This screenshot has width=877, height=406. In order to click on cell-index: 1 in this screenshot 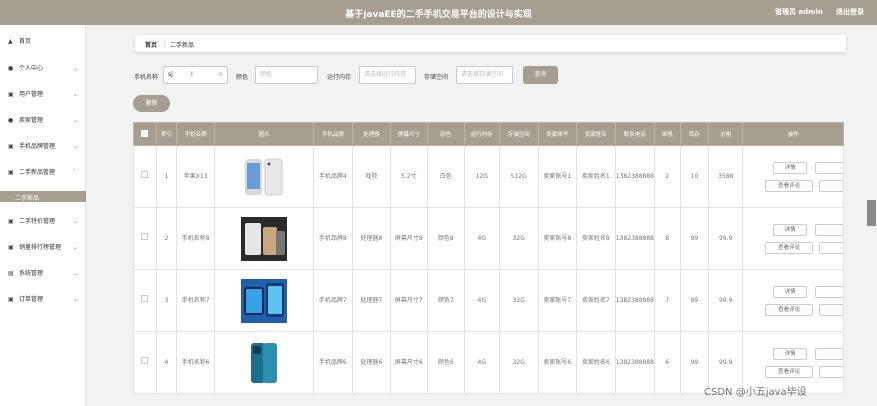, I will do `click(166, 176)`.